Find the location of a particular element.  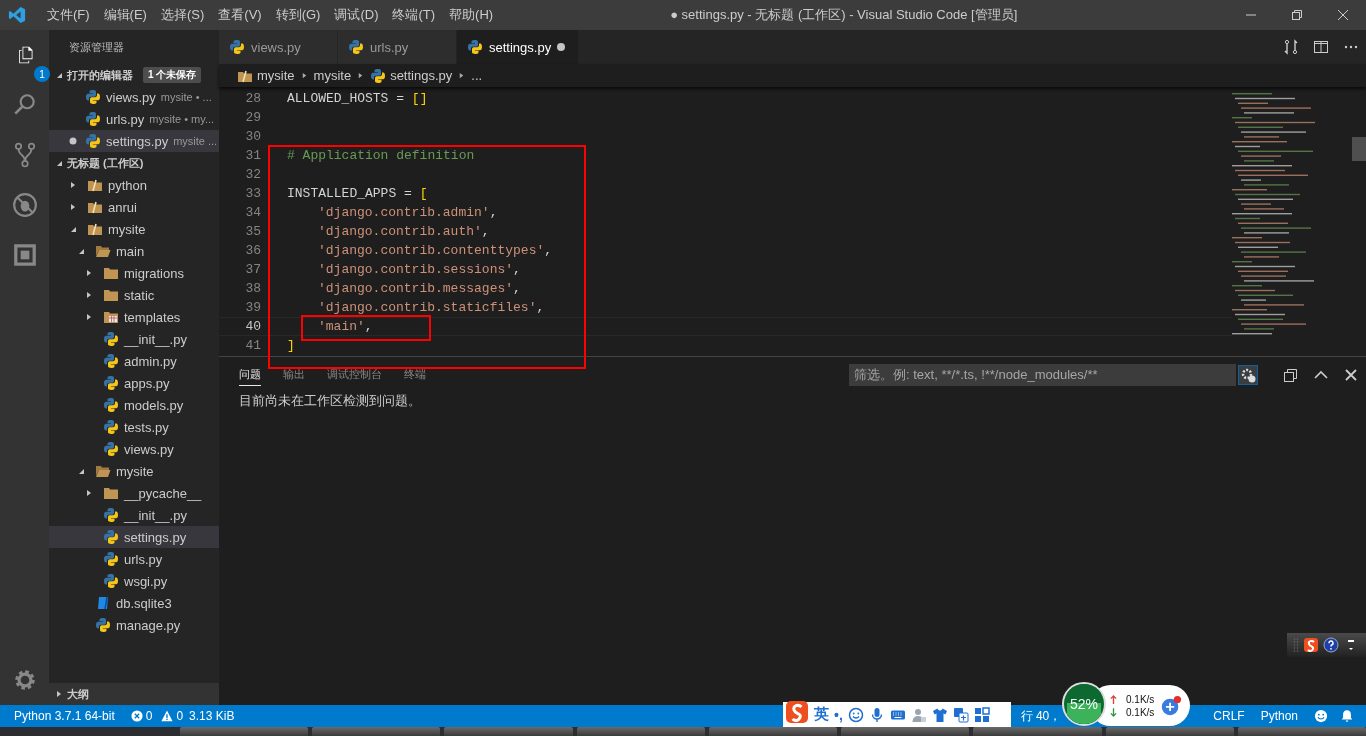

tree-item: tests.py is located at coordinates (134, 427).